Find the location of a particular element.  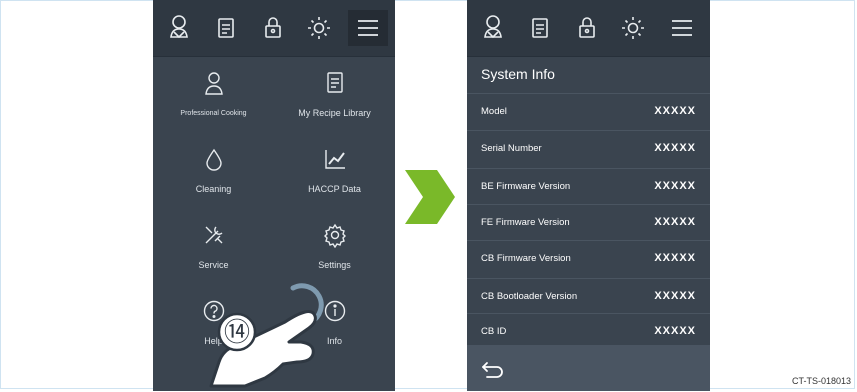

tile-settings: Settings is located at coordinates (334, 250).